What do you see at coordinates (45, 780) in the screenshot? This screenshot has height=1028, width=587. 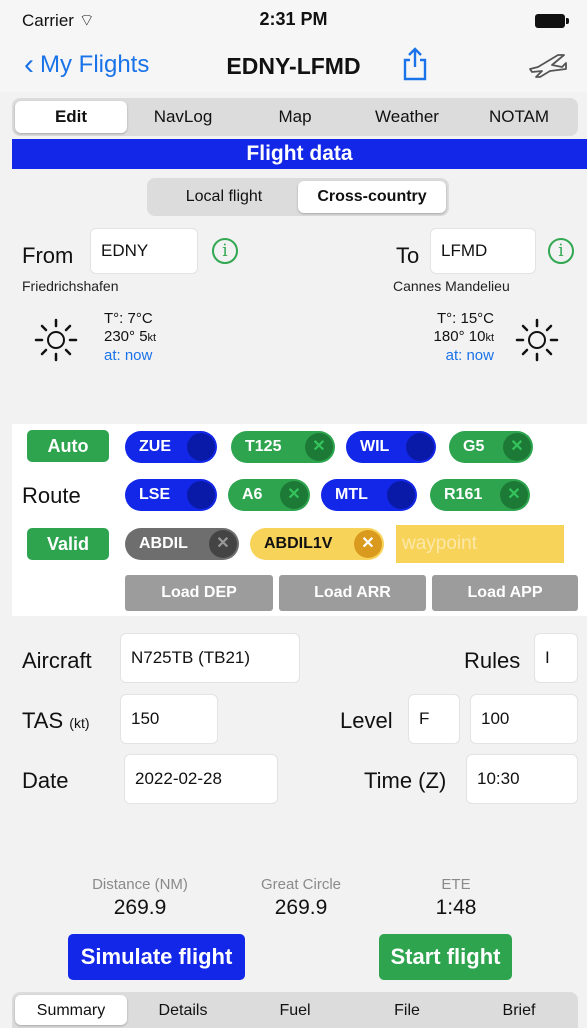 I see `date-label: Date` at bounding box center [45, 780].